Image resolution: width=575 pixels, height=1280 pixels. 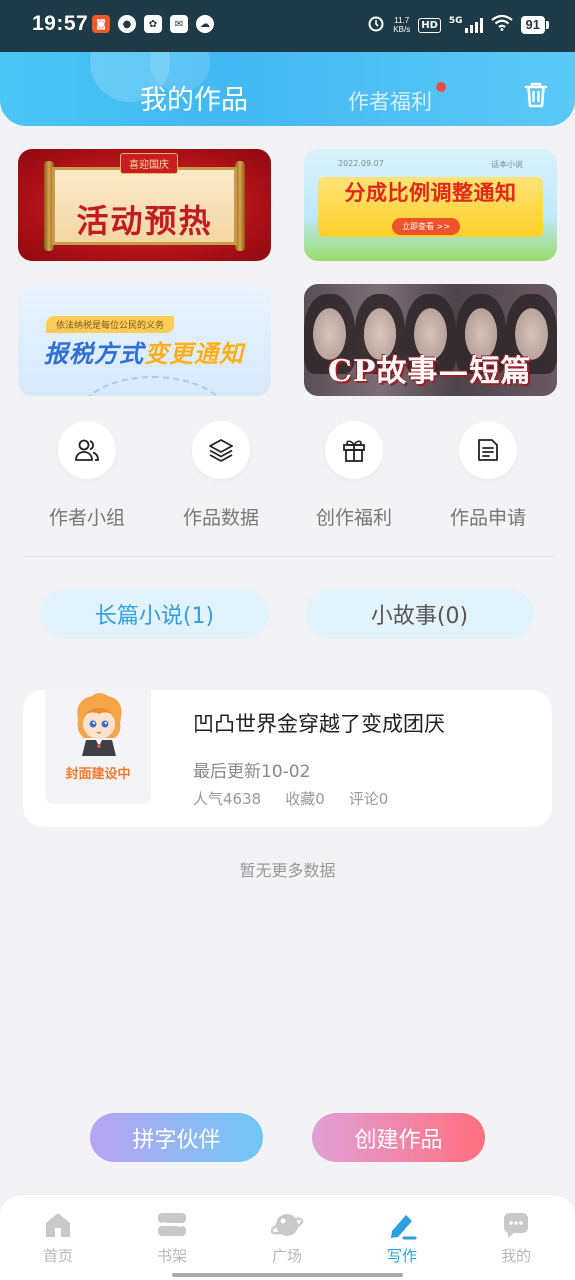 I want to click on banner-tax-notice: 依法纳税是每位公民的义务 报税方式变更通知, so click(x=144, y=340).